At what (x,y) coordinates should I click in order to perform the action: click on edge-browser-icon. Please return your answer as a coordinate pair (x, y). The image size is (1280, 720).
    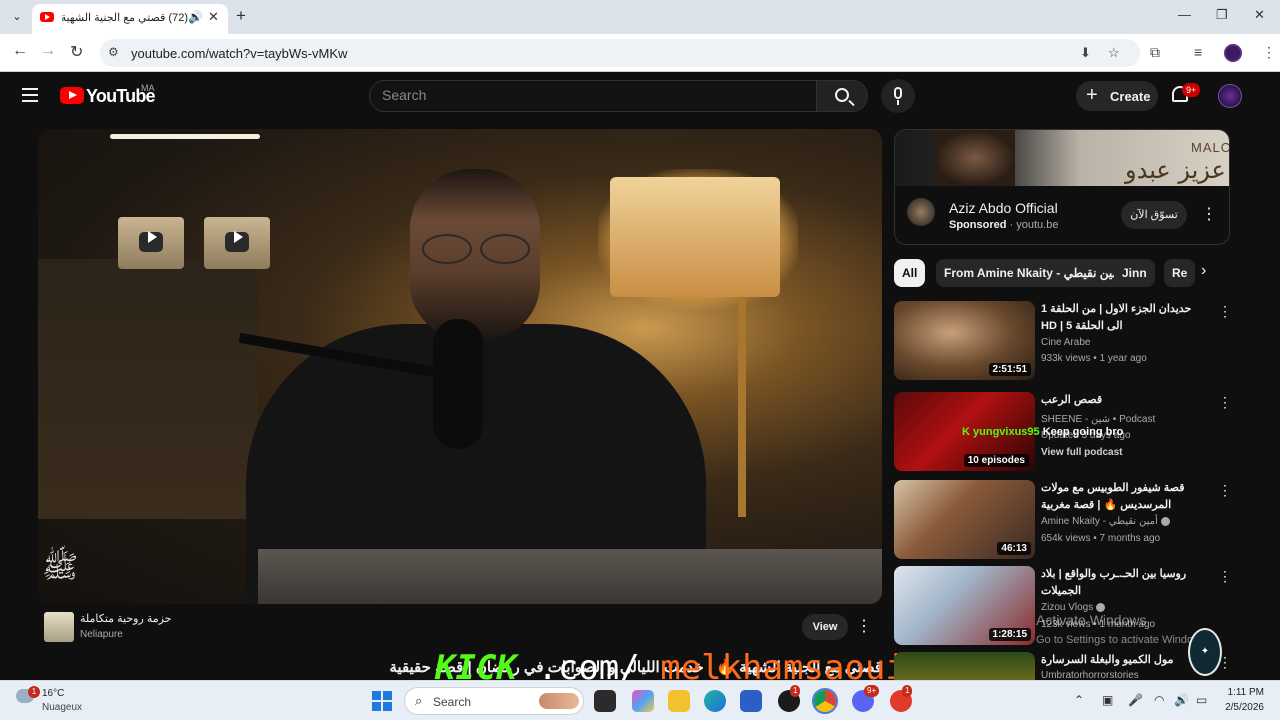
    Looking at the image, I should click on (715, 701).